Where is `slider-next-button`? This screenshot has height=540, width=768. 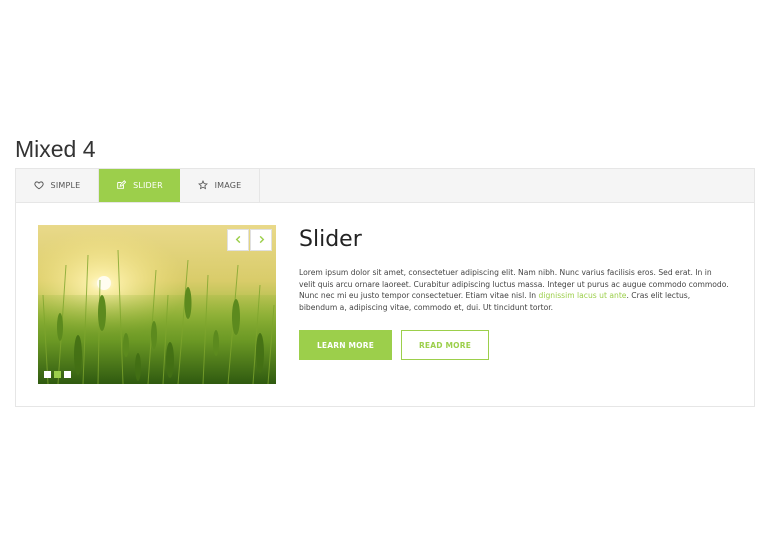
slider-next-button is located at coordinates (261, 240).